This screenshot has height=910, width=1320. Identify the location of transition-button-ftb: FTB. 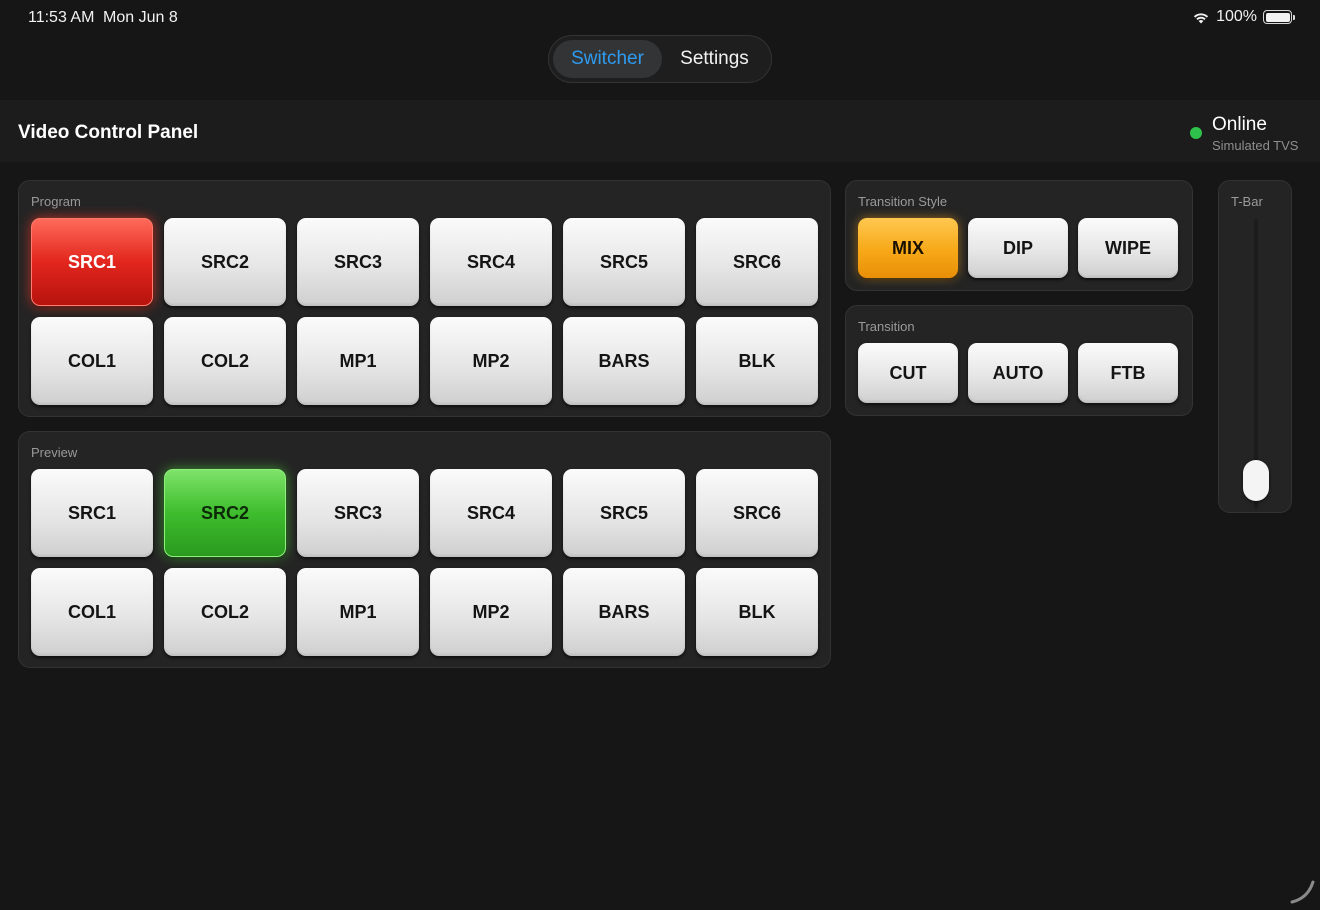
(1128, 373).